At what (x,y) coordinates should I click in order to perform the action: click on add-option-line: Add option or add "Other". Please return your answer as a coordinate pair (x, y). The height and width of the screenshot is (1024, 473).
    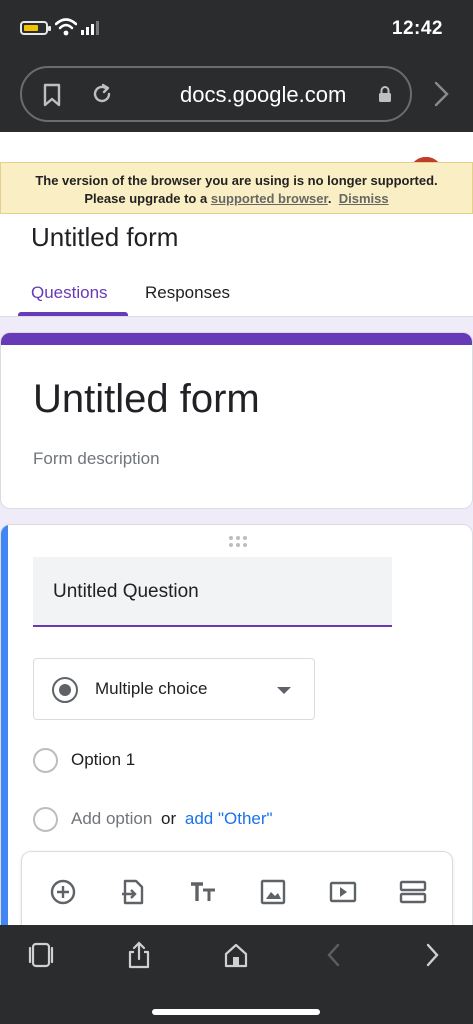
    Looking at the image, I should click on (172, 819).